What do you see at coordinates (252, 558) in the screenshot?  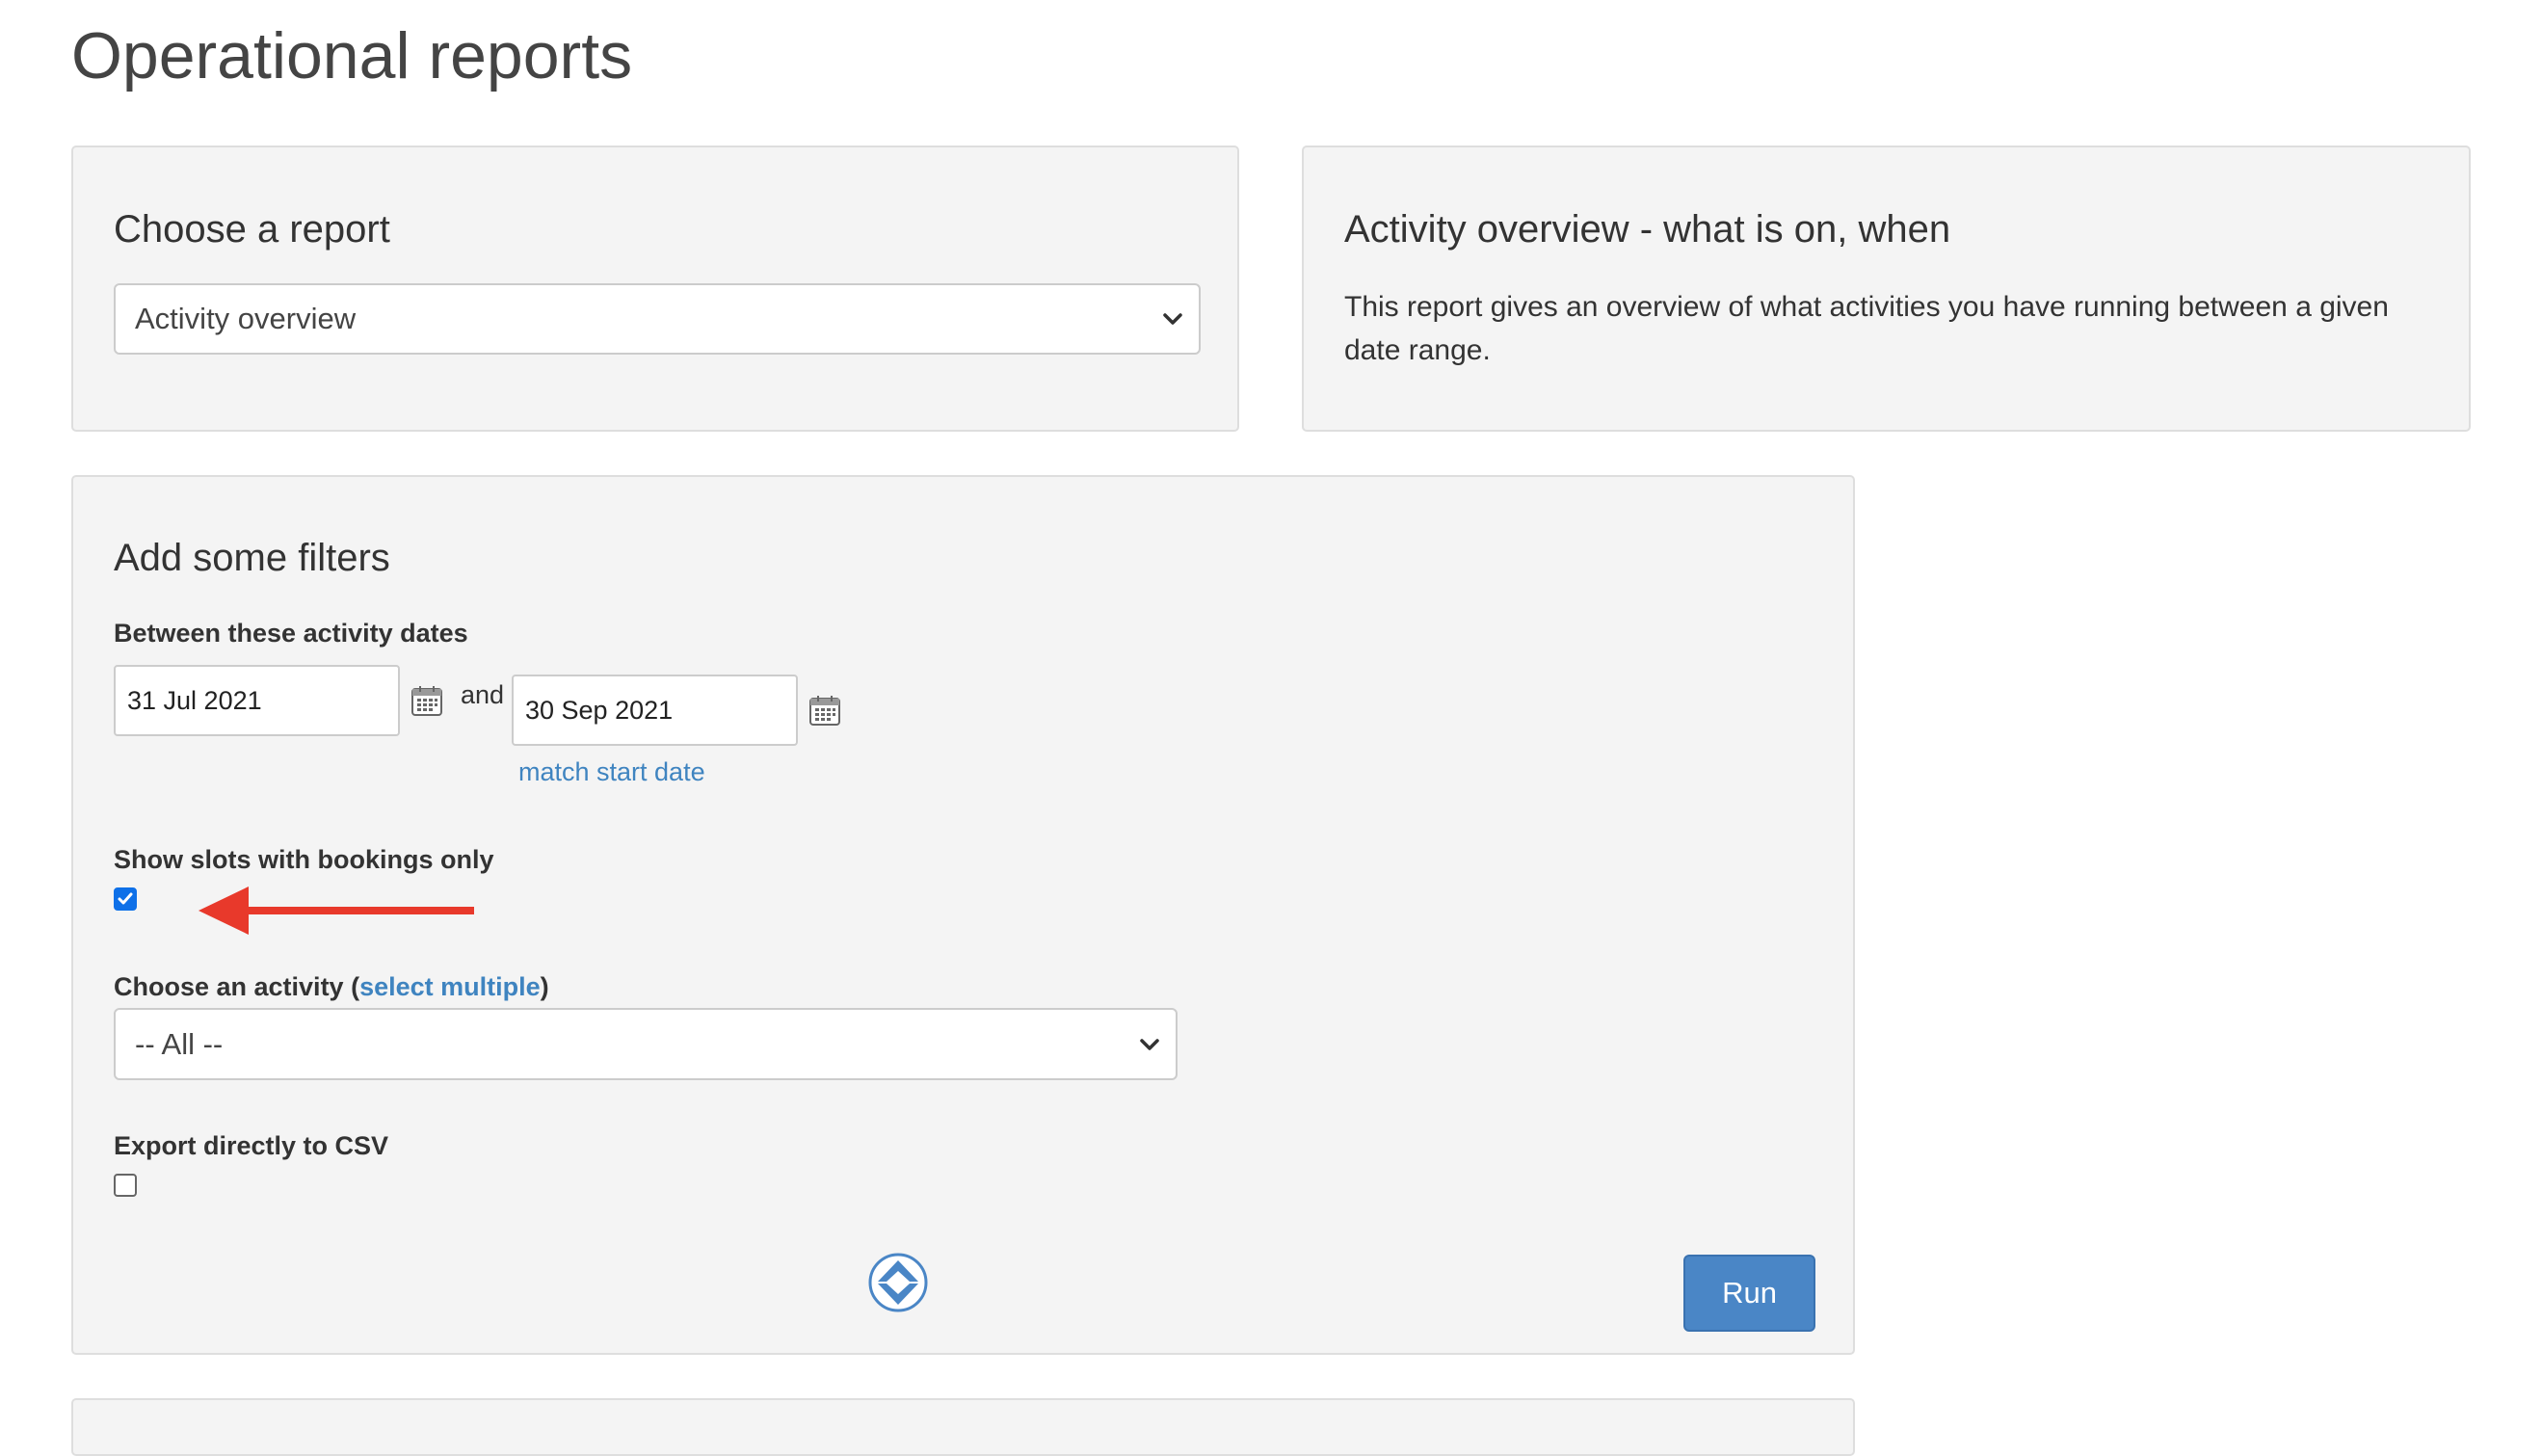 I see `filters-heading: Add some filters` at bounding box center [252, 558].